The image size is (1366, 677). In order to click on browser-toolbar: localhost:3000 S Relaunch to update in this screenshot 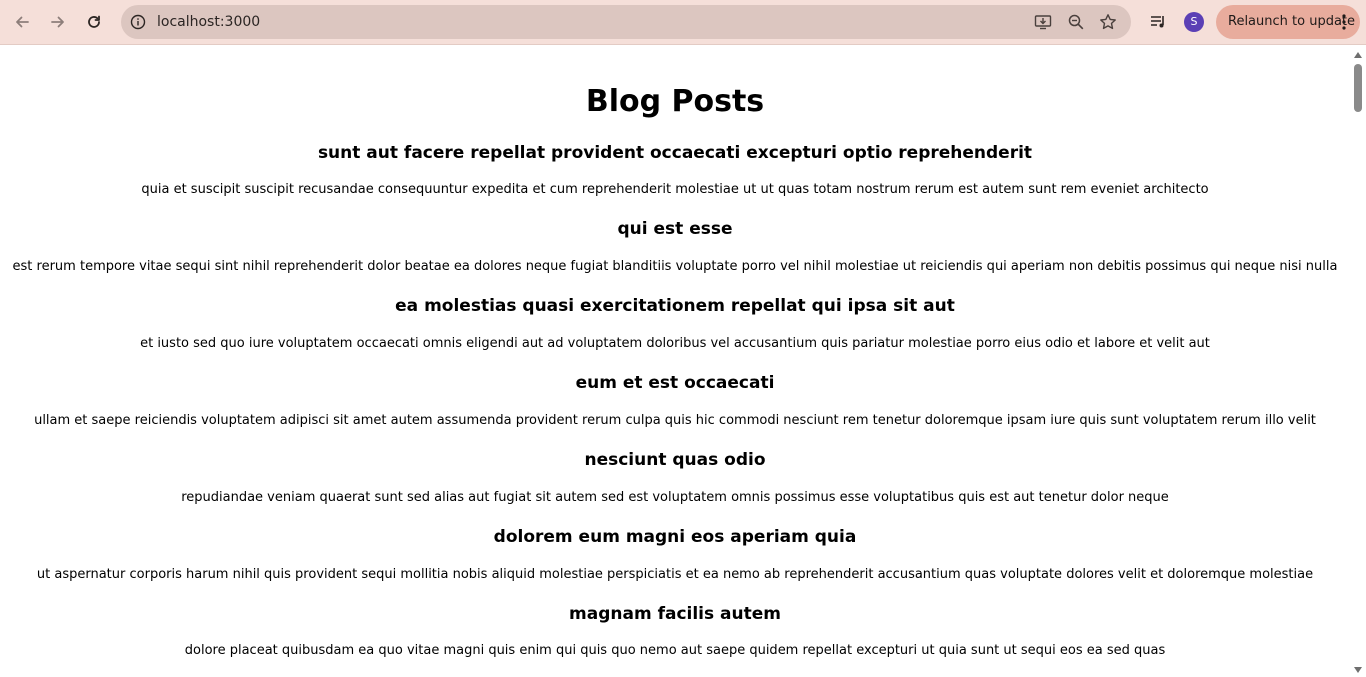, I will do `click(683, 22)`.